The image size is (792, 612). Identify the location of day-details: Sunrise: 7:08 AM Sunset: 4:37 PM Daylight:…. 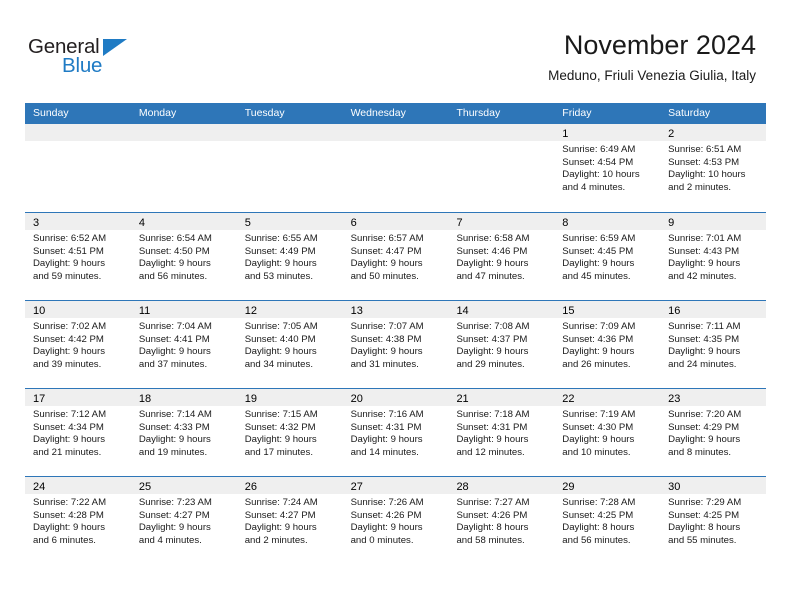
(501, 344).